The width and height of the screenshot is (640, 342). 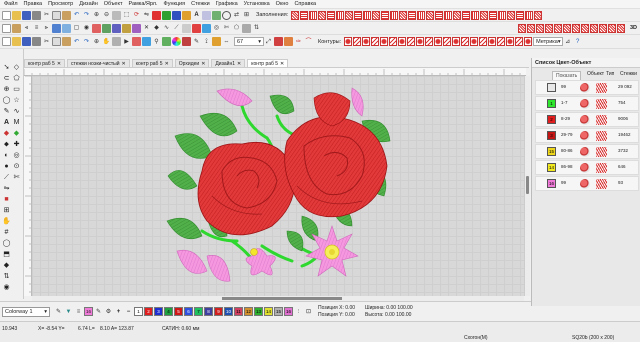 What do you see at coordinates (128, 311) in the screenshot?
I see `minus-icon: −` at bounding box center [128, 311].